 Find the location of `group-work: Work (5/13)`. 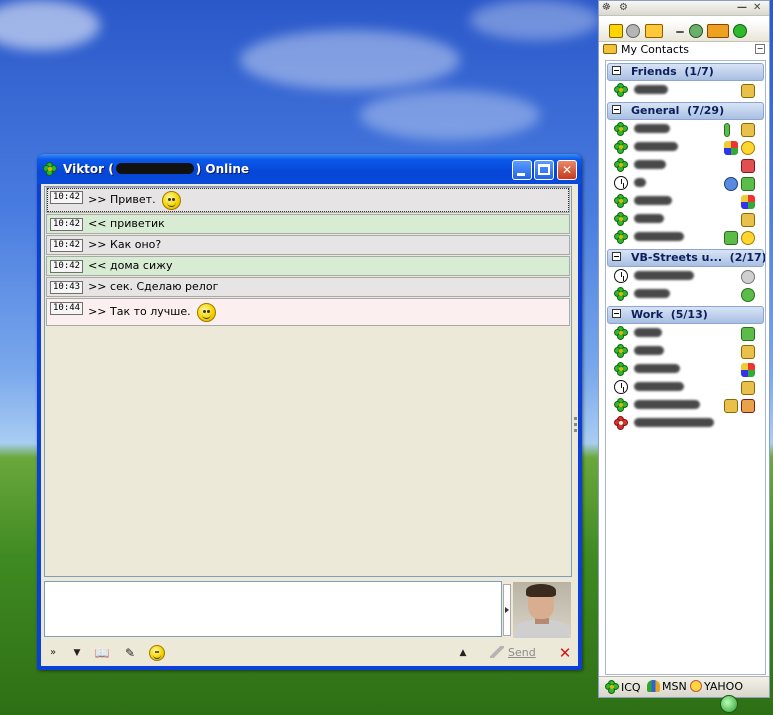

group-work: Work (5/13) is located at coordinates (685, 315).